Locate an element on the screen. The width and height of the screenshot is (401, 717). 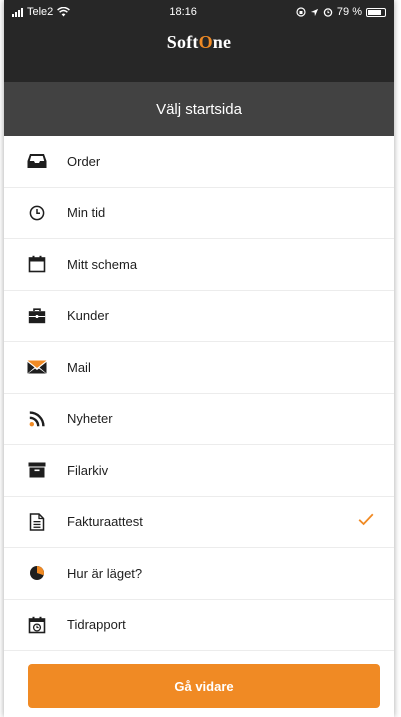
menu-item-label: Fakturaattest is located at coordinates (105, 522).